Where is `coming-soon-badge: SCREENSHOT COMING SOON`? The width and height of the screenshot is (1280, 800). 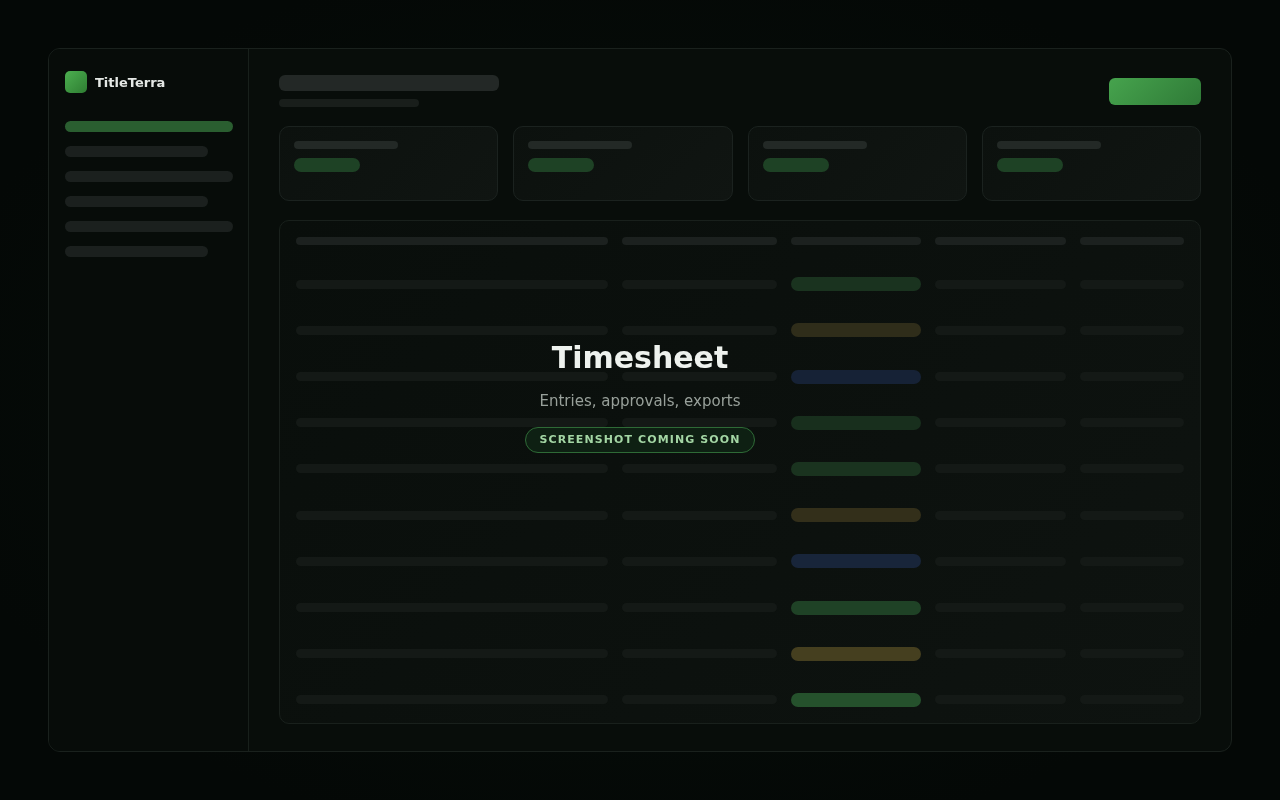
coming-soon-badge: SCREENSHOT COMING SOON is located at coordinates (640, 439).